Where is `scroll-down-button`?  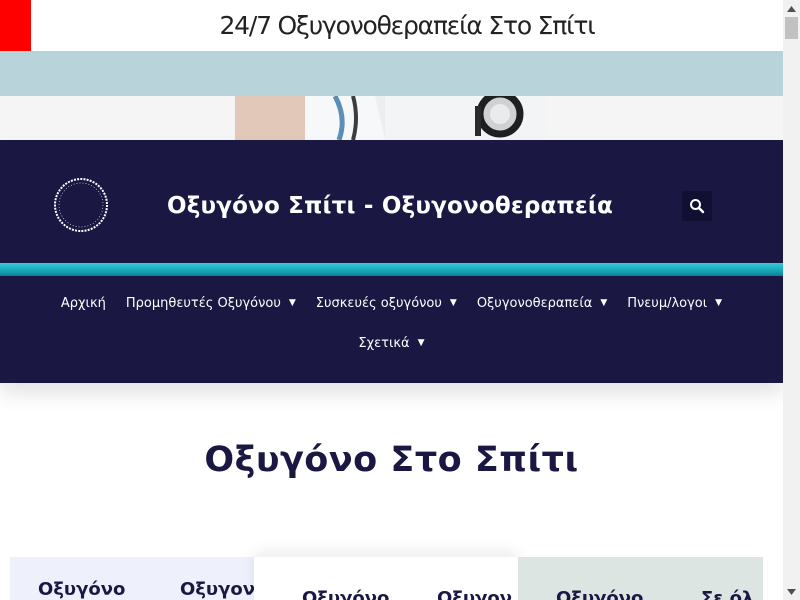 scroll-down-button is located at coordinates (791, 591).